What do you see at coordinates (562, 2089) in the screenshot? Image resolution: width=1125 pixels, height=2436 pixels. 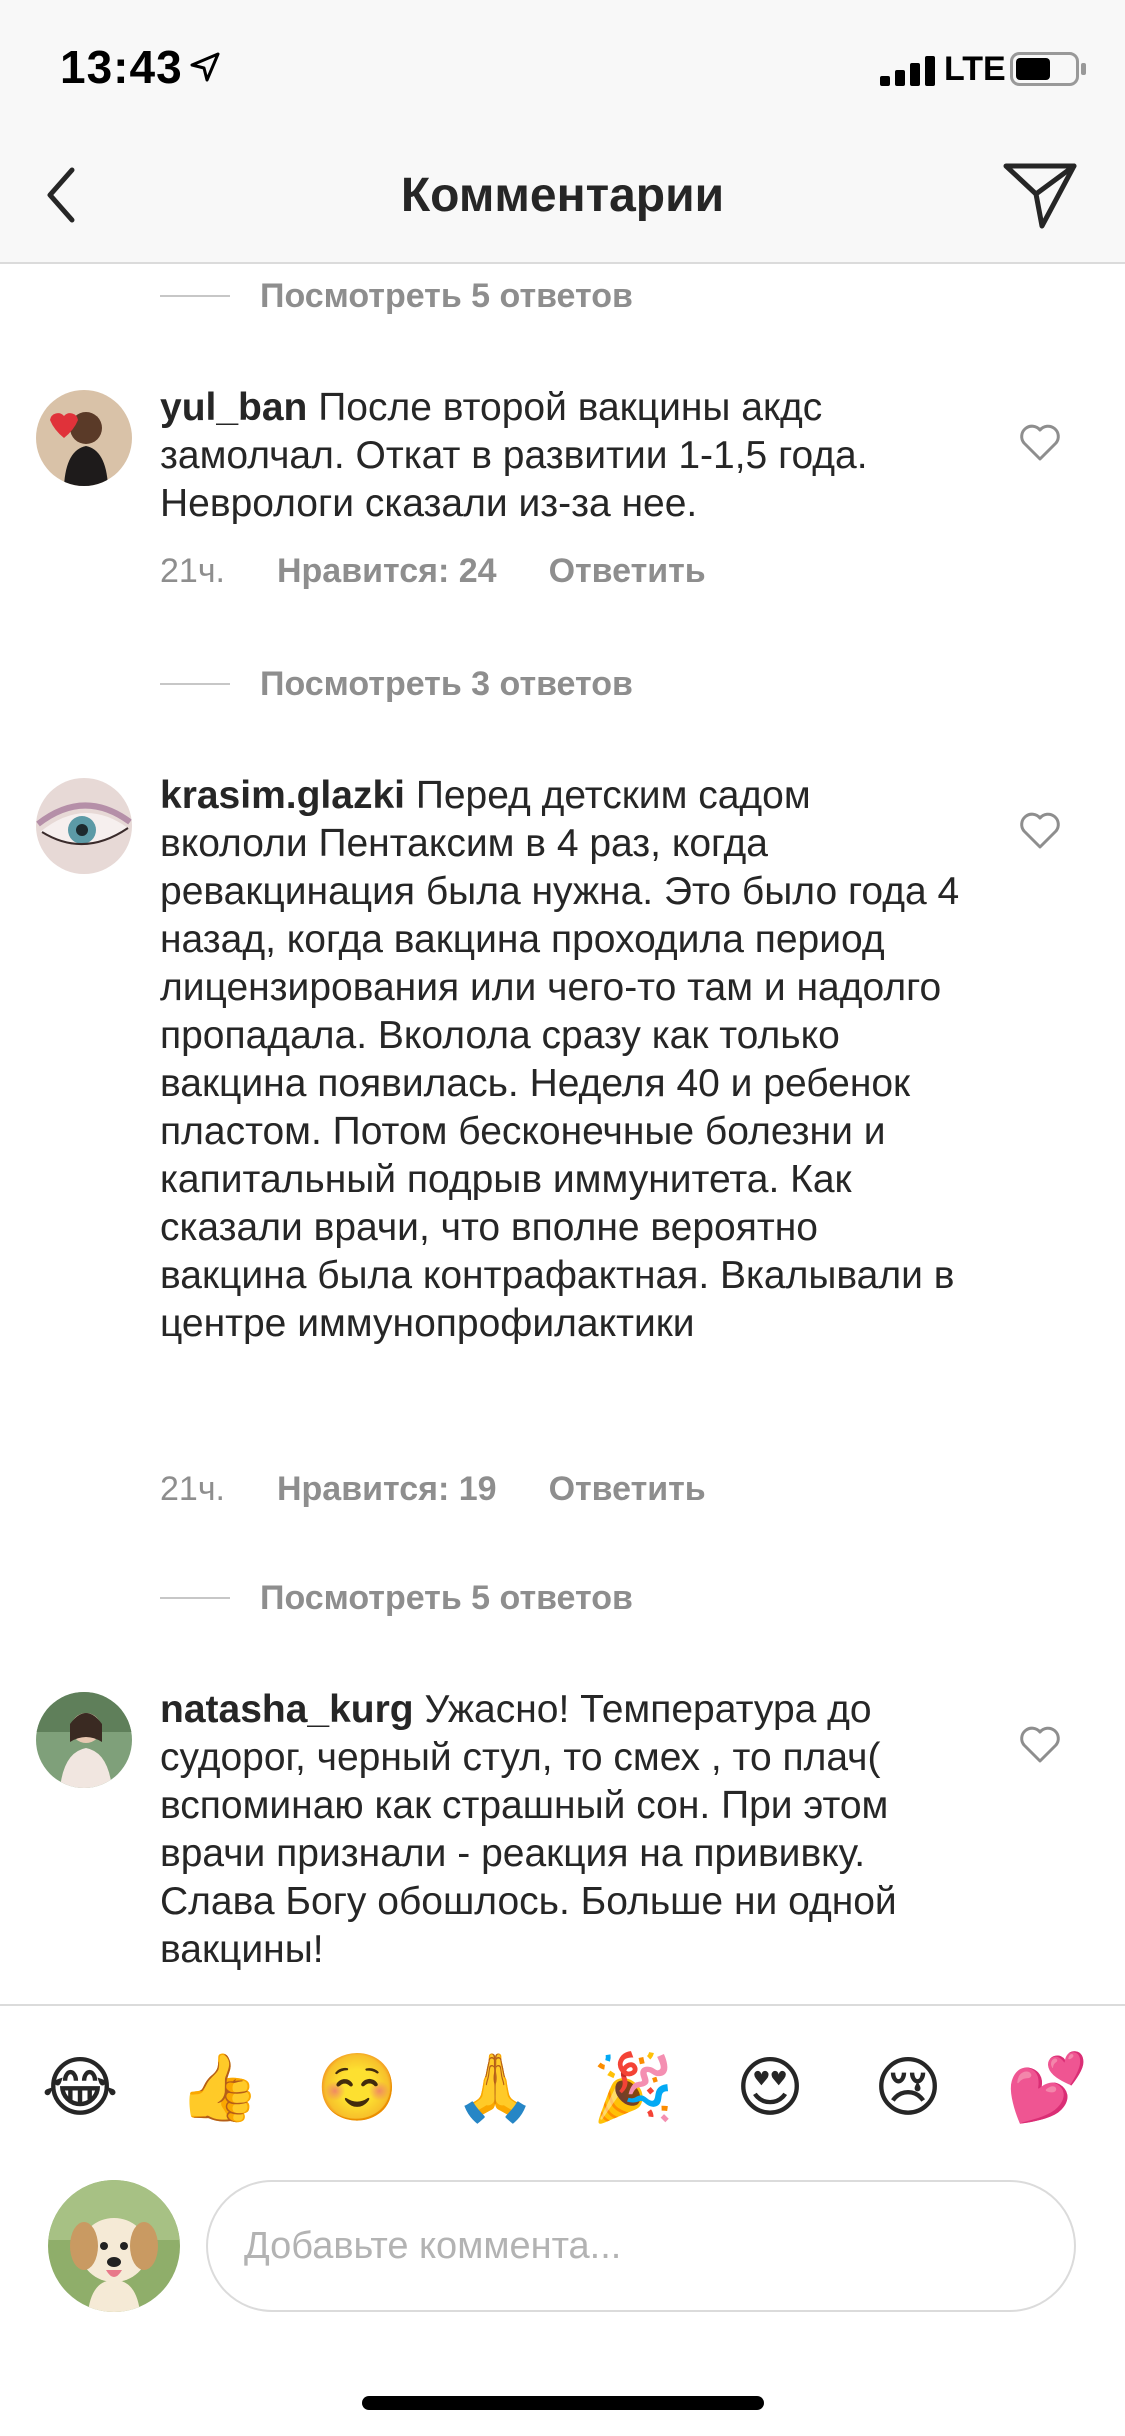 I see `emoji-bar: 😂 👍 ☺️ 🙏 🎉 😍 😢 💕` at bounding box center [562, 2089].